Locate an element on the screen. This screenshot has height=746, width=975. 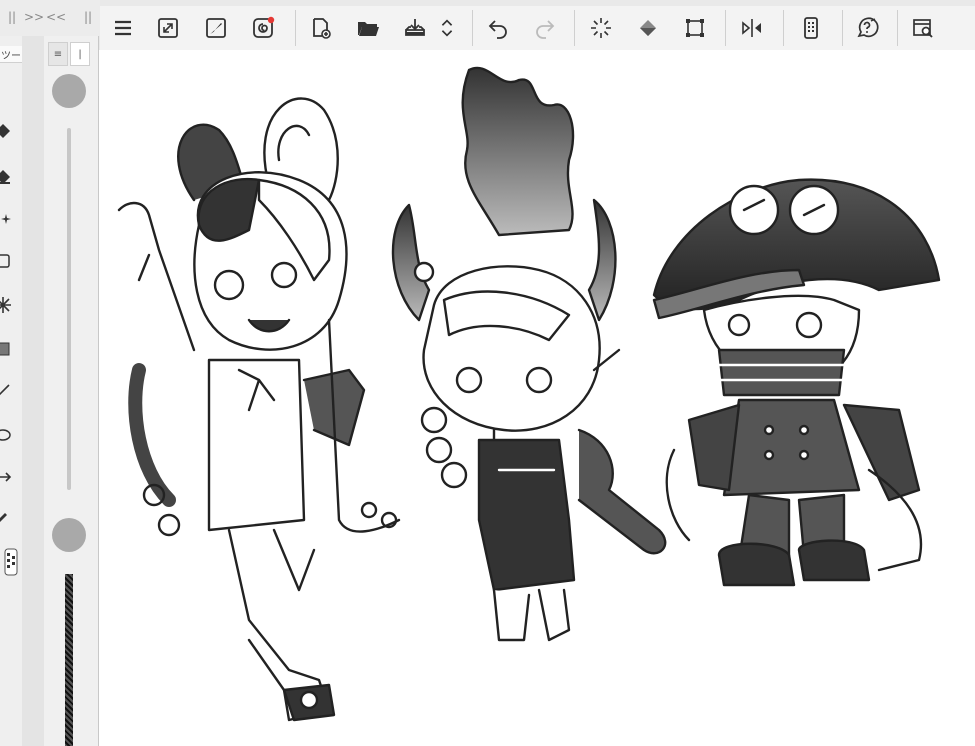
redo-icon is located at coordinates (545, 29).